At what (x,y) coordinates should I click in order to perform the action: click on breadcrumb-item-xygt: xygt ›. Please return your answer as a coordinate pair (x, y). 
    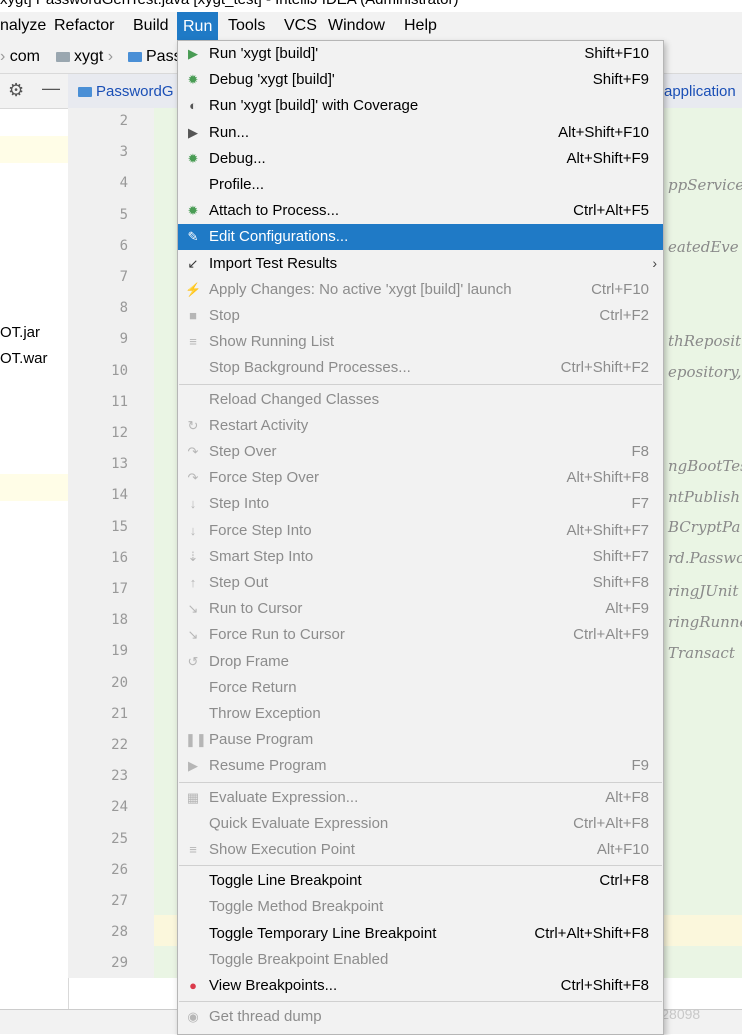
    Looking at the image, I should click on (84, 57).